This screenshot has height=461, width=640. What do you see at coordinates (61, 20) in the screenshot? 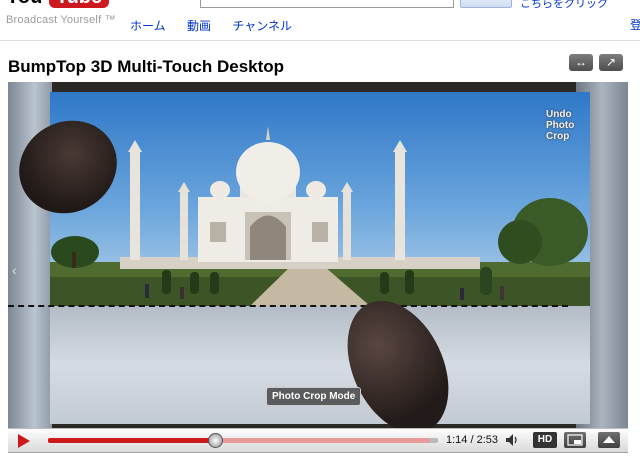
I see `tagline: Broadcast Yourself ™` at bounding box center [61, 20].